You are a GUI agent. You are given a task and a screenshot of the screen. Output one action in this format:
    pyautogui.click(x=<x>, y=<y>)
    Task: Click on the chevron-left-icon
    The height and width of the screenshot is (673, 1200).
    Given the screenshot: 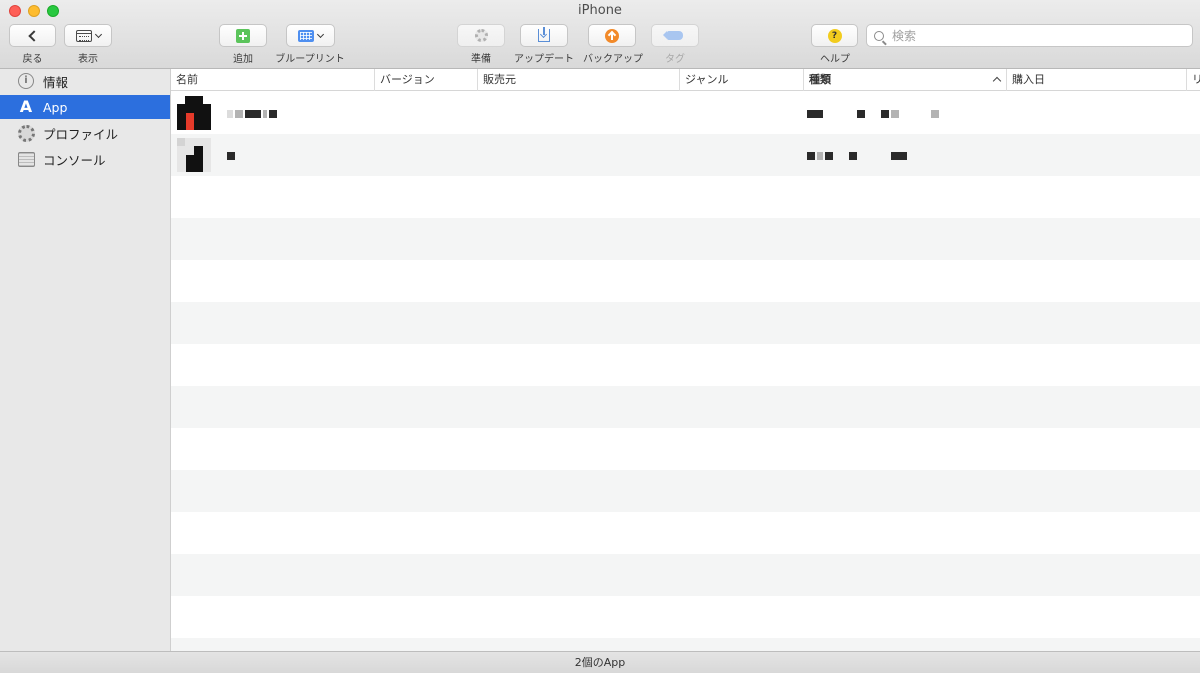 What is the action you would take?
    pyautogui.click(x=34, y=35)
    